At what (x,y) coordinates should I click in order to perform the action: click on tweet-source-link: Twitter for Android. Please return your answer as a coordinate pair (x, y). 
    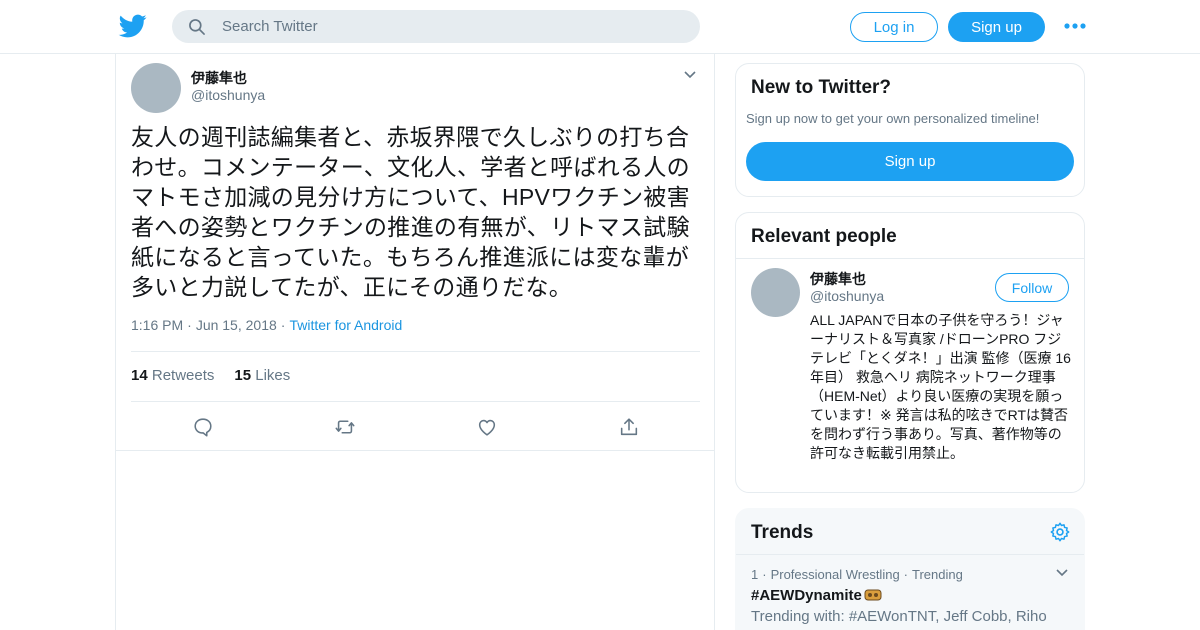
    Looking at the image, I should click on (345, 325).